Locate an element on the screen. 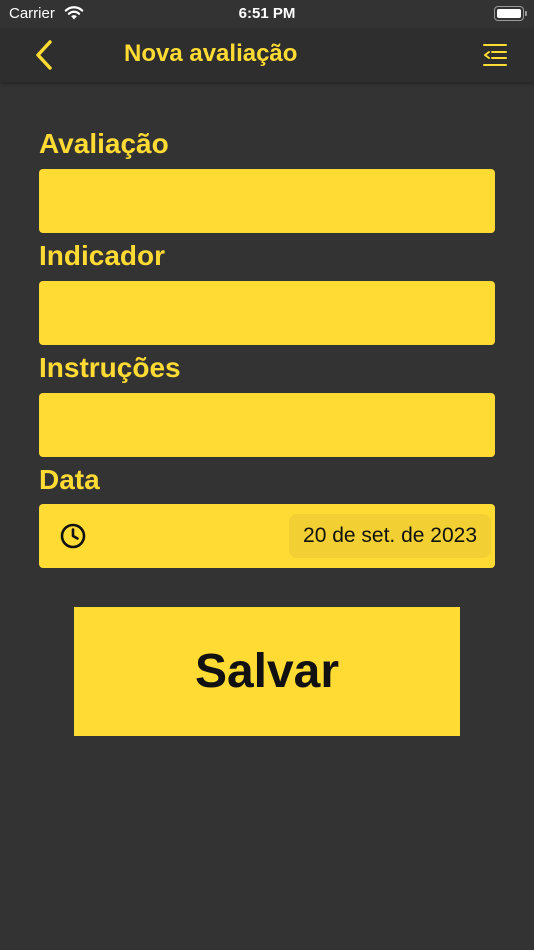 The image size is (534, 950). chevron-left-icon is located at coordinates (44, 55).